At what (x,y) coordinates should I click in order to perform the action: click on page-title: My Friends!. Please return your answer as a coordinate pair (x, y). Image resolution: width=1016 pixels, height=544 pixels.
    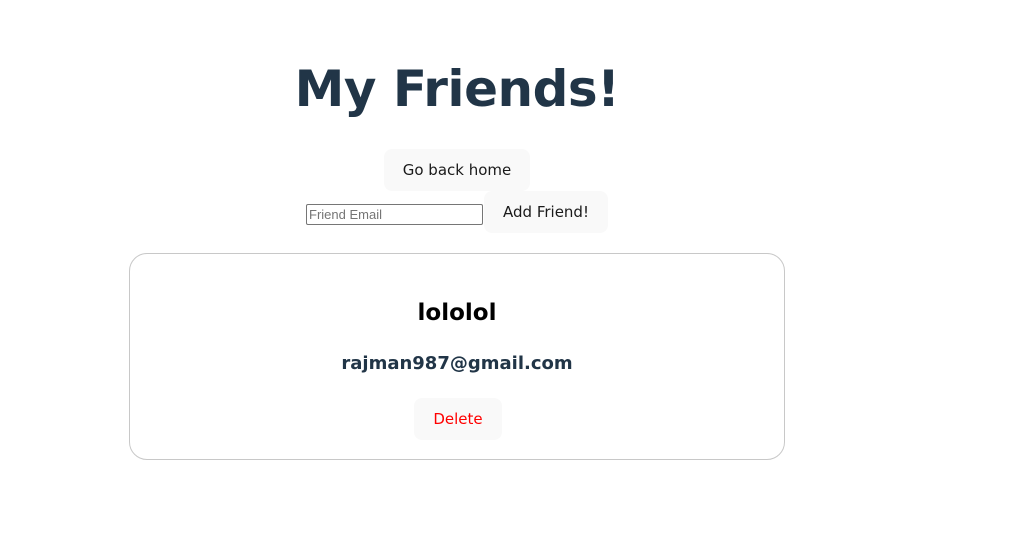
    Looking at the image, I should click on (457, 89).